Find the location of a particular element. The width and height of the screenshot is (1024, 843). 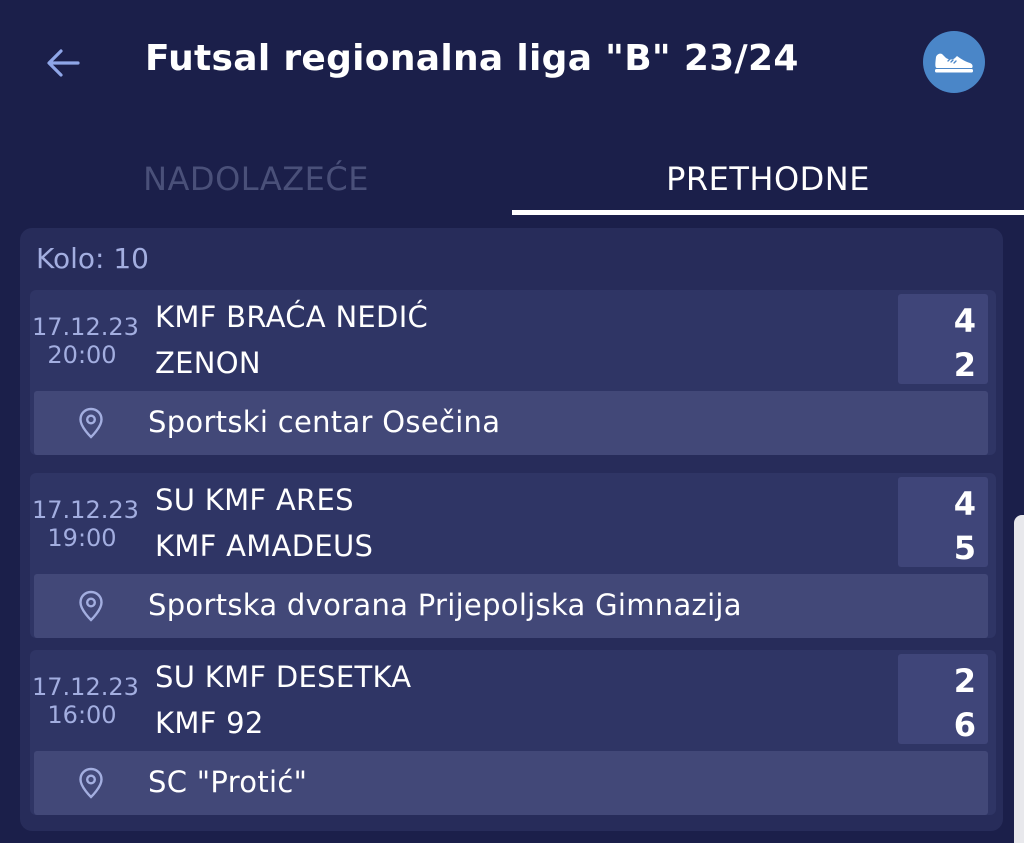

away-score: 6 is located at coordinates (964, 725).